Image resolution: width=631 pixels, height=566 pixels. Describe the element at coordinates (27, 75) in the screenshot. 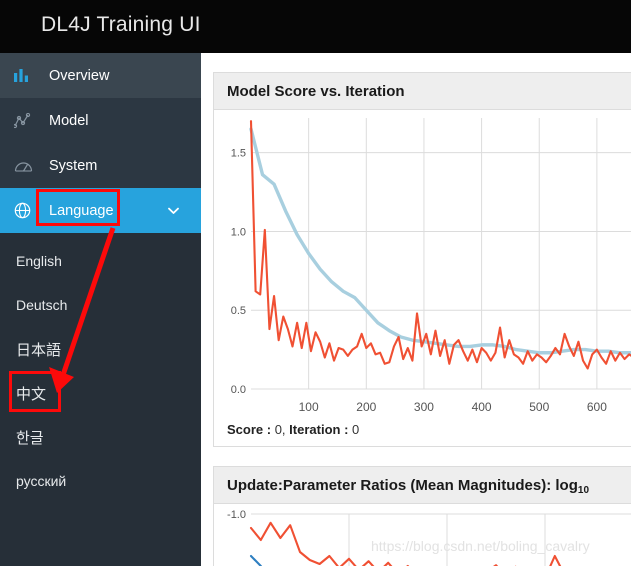

I see `bar-chart-icon` at that location.